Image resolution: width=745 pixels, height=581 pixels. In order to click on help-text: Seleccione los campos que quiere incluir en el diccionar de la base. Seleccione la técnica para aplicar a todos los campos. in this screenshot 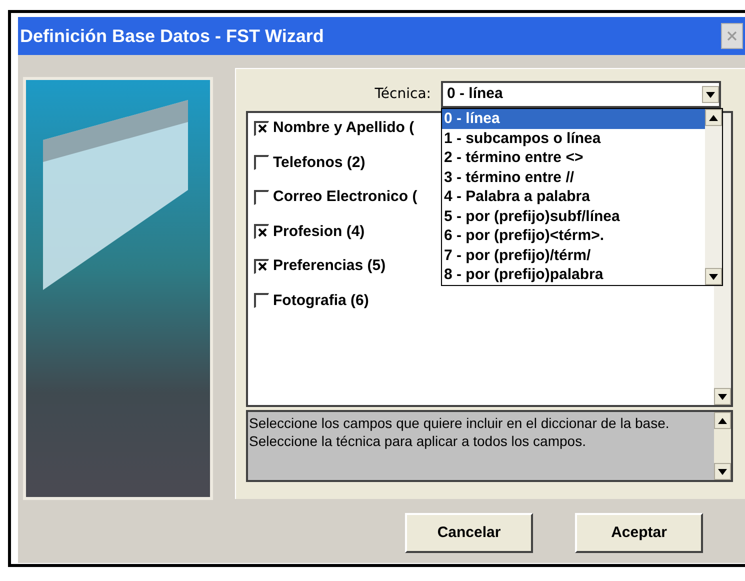, I will do `click(459, 432)`.